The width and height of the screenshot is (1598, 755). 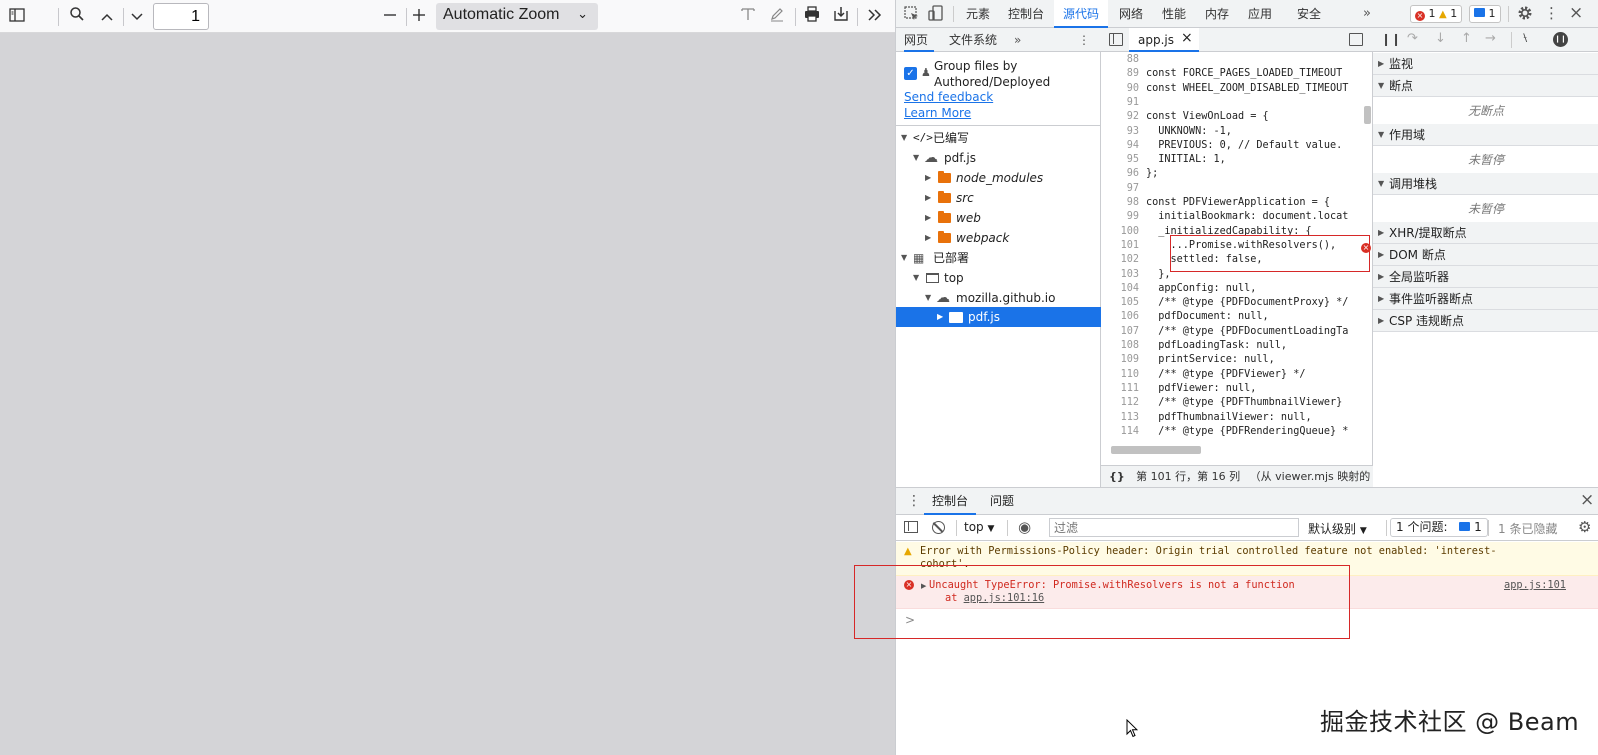 I want to click on console-filter-input, so click(x=1174, y=527).